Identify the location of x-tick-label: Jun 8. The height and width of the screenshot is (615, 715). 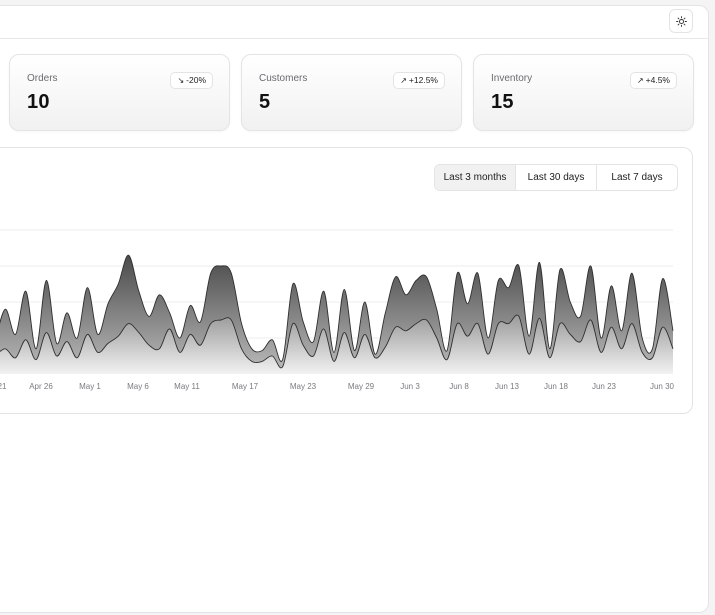
(459, 386).